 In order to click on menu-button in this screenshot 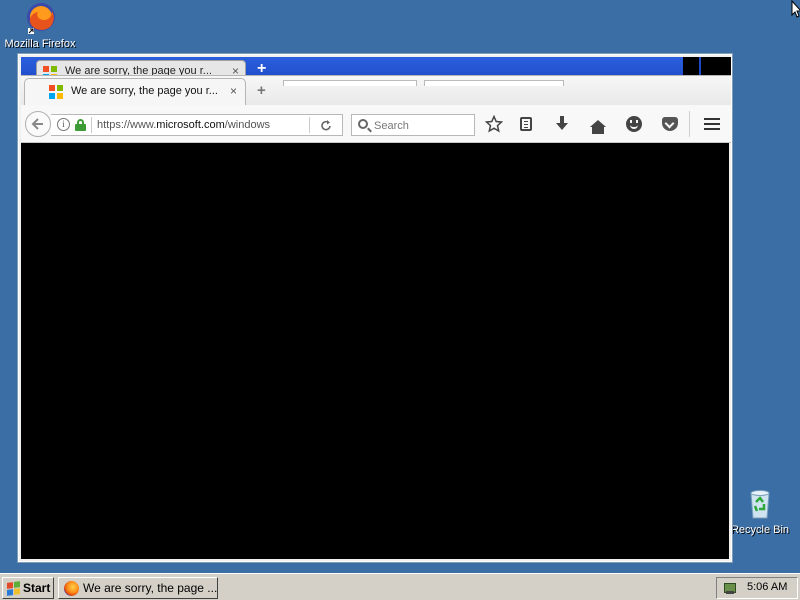, I will do `click(712, 124)`.